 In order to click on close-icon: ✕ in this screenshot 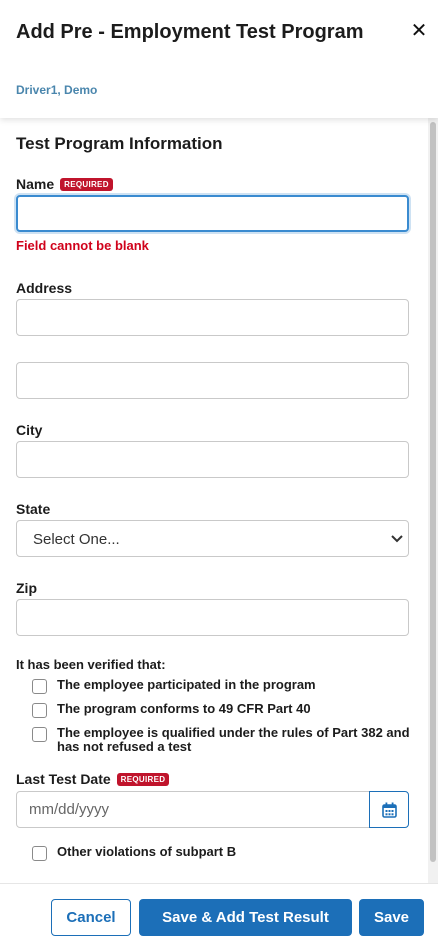, I will do `click(419, 31)`.